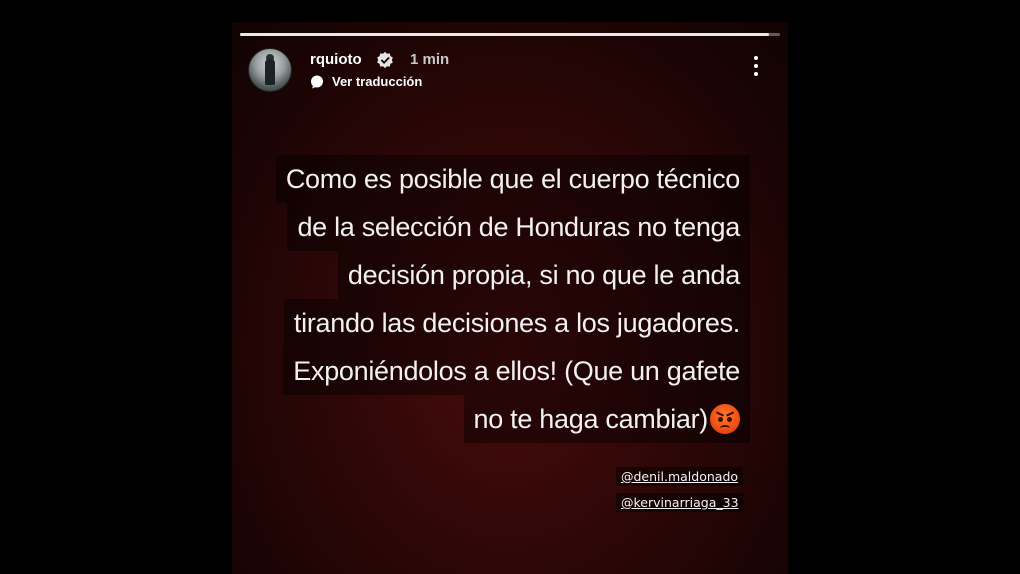 The height and width of the screenshot is (574, 1020). I want to click on story-text-line: de la selección de Honduras no tenga, so click(518, 227).